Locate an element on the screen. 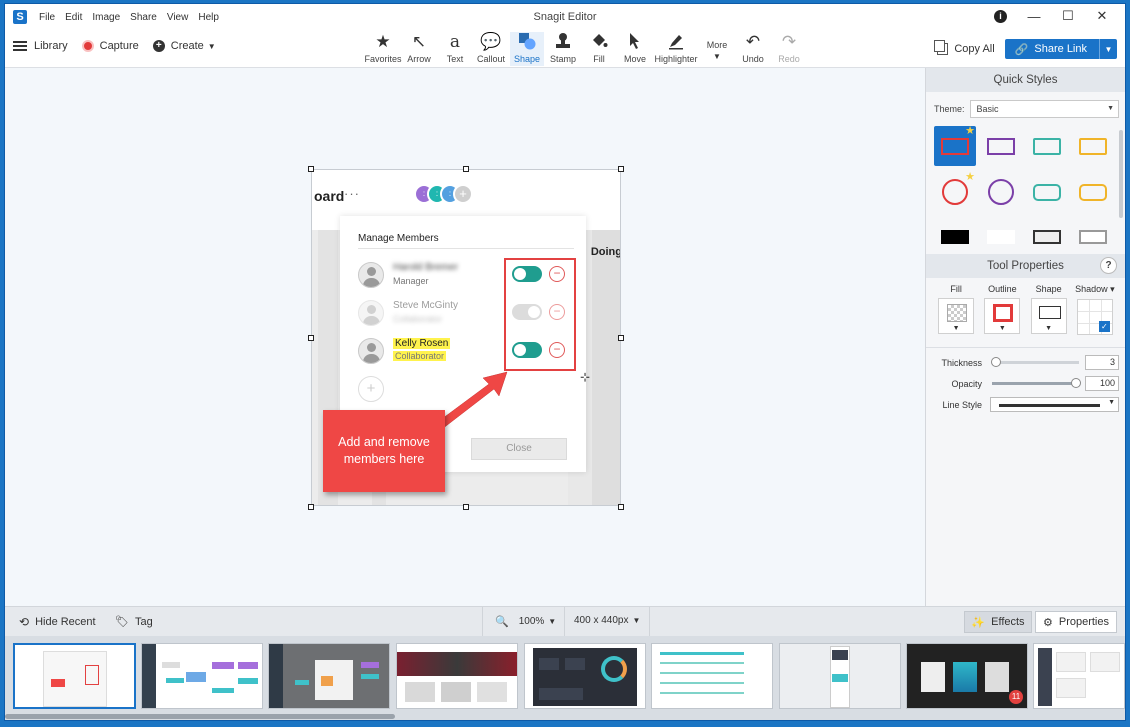  help-icon: ? is located at coordinates (1108, 265).